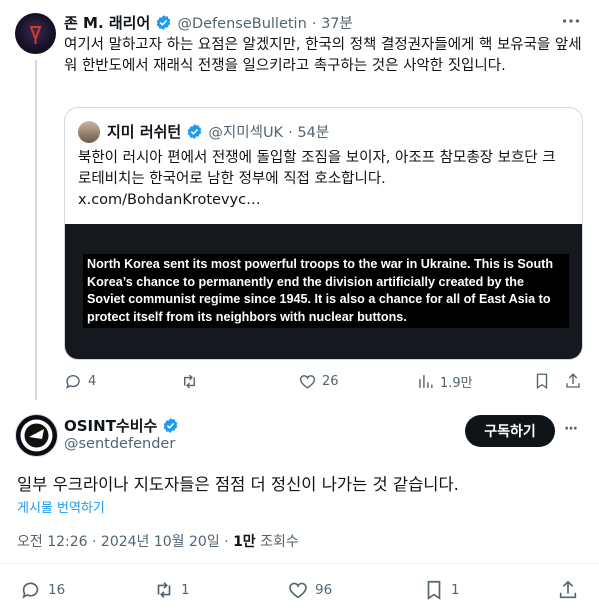  Describe the element at coordinates (119, 444) in the screenshot. I see `reply-author-handle: @sentdefender` at that location.